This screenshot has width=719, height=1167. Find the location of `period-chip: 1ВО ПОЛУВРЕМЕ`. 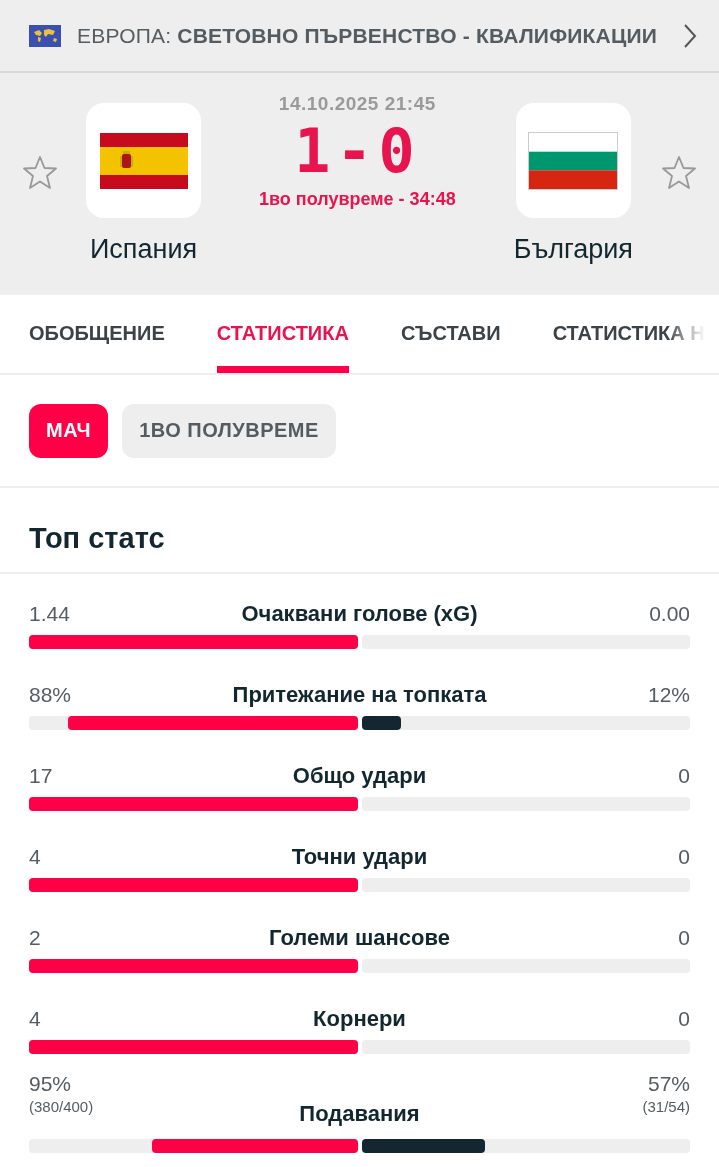

period-chip: 1ВО ПОЛУВРЕМЕ is located at coordinates (229, 430).